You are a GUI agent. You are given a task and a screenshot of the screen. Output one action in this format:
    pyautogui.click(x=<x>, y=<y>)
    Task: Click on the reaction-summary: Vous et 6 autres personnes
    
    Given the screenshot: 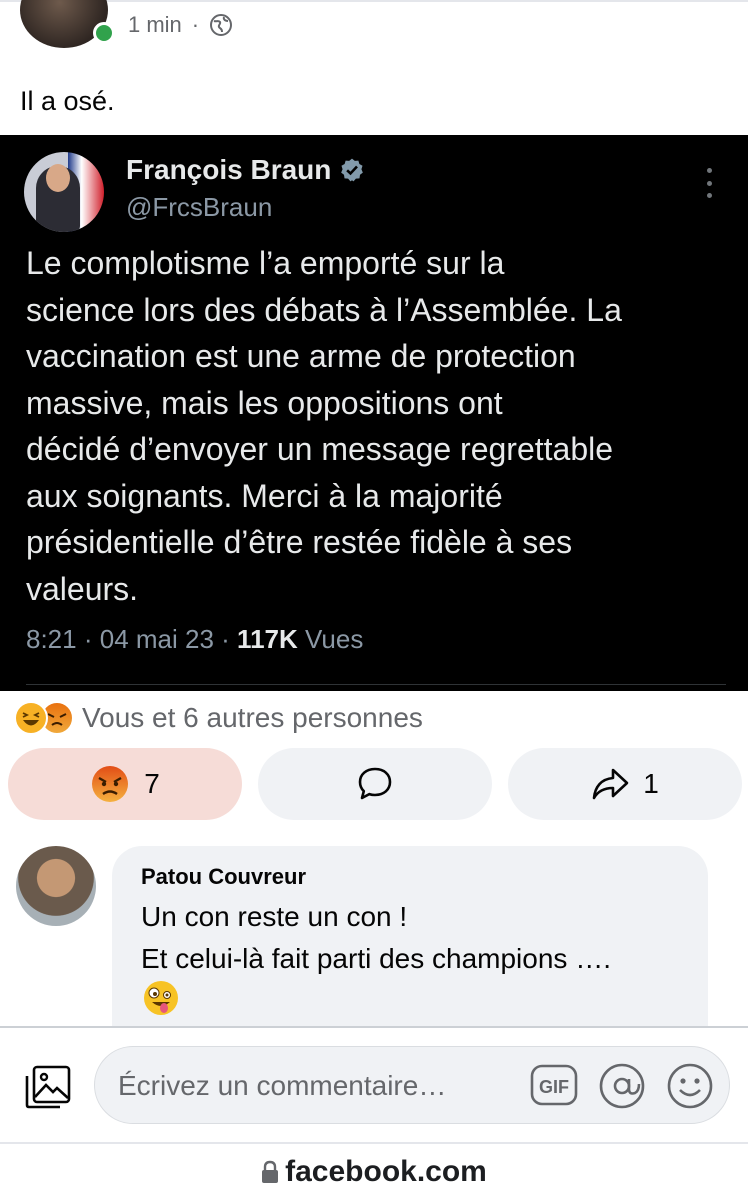 What is the action you would take?
    pyautogui.click(x=218, y=718)
    